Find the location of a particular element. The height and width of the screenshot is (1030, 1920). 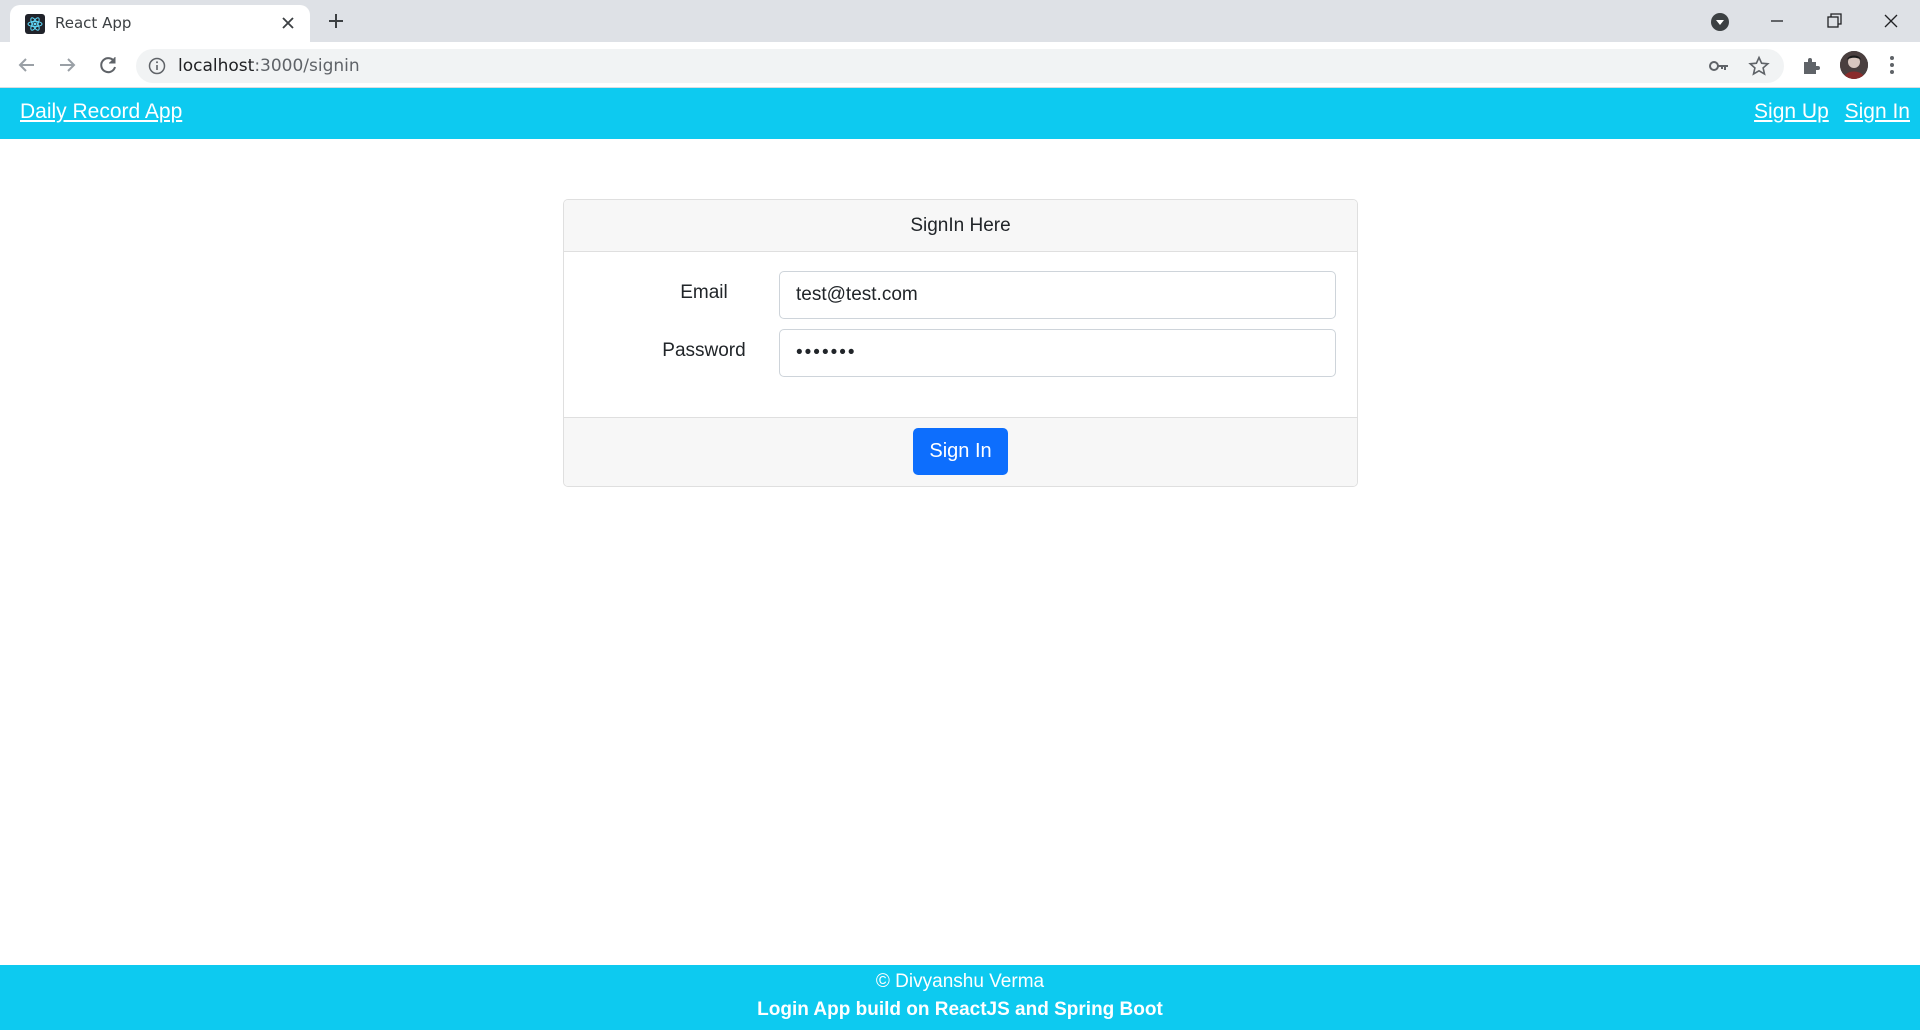

nav-links: Sign Up Sign In is located at coordinates (1827, 112).